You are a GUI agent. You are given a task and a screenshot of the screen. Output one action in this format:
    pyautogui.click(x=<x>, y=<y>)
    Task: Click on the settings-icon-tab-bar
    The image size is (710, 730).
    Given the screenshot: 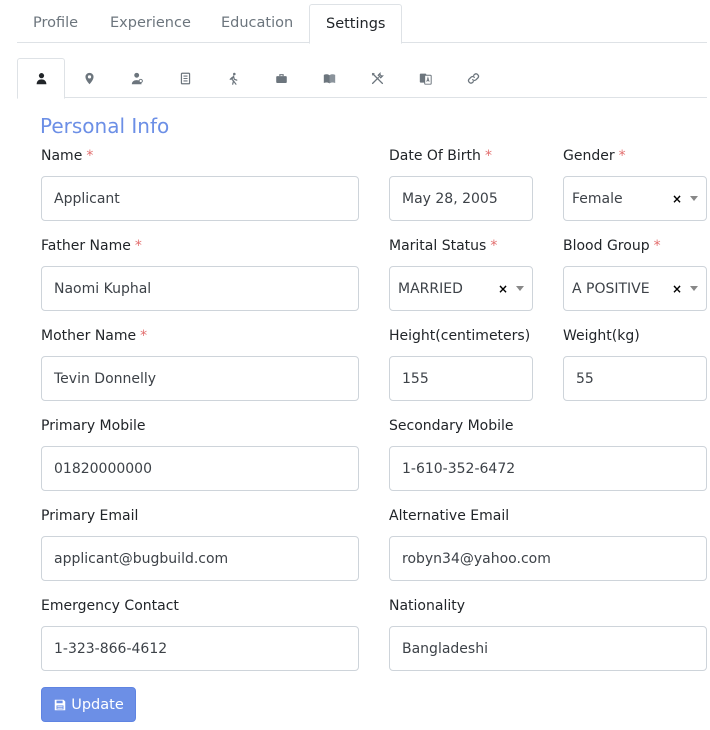 What is the action you would take?
    pyautogui.click(x=362, y=78)
    